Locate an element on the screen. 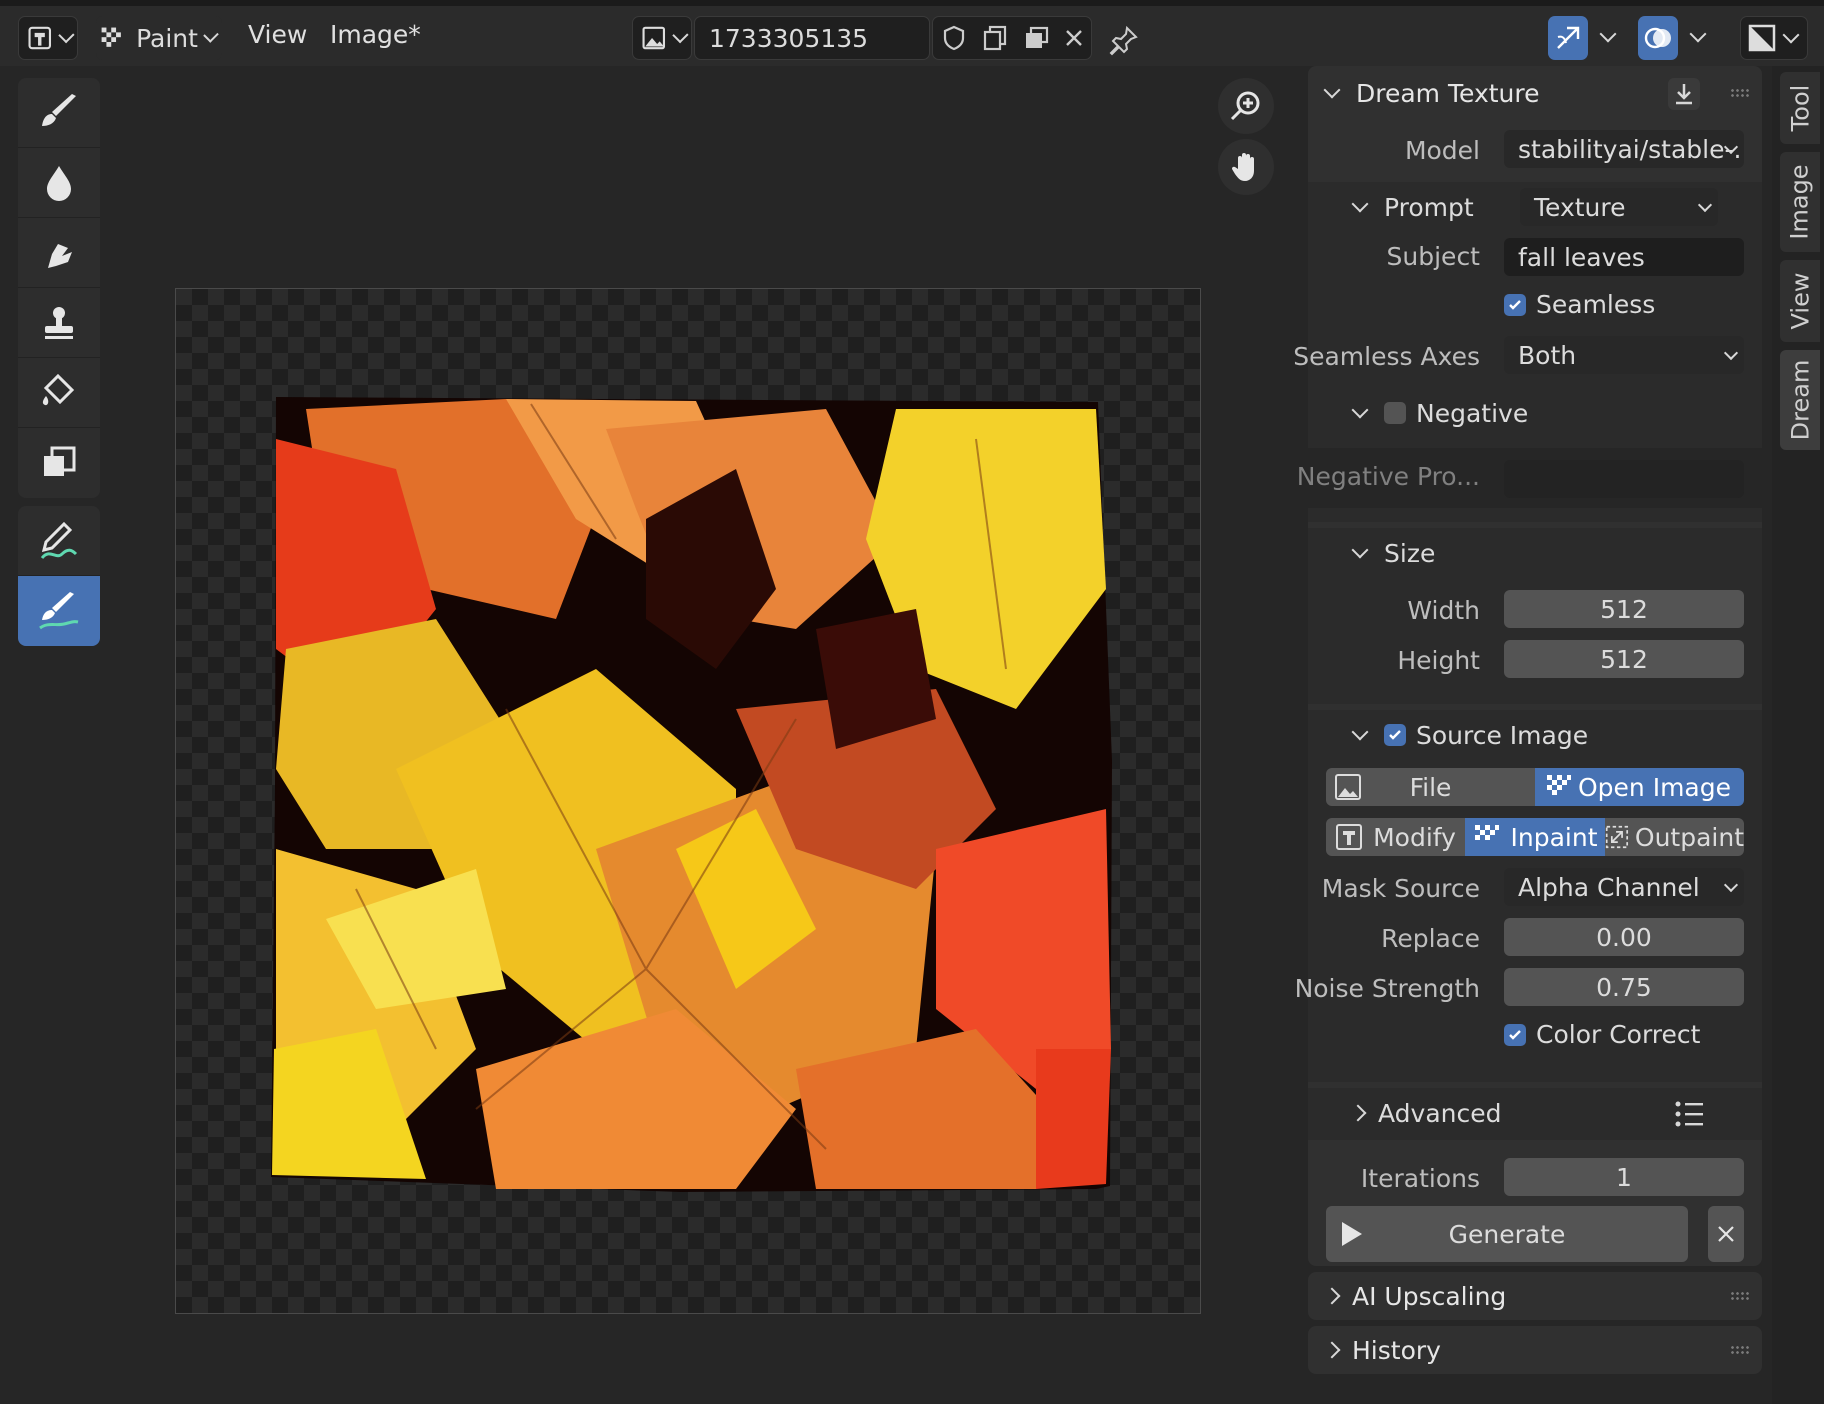 Image resolution: width=1824 pixels, height=1404 pixels. annotate-icon is located at coordinates (59, 540).